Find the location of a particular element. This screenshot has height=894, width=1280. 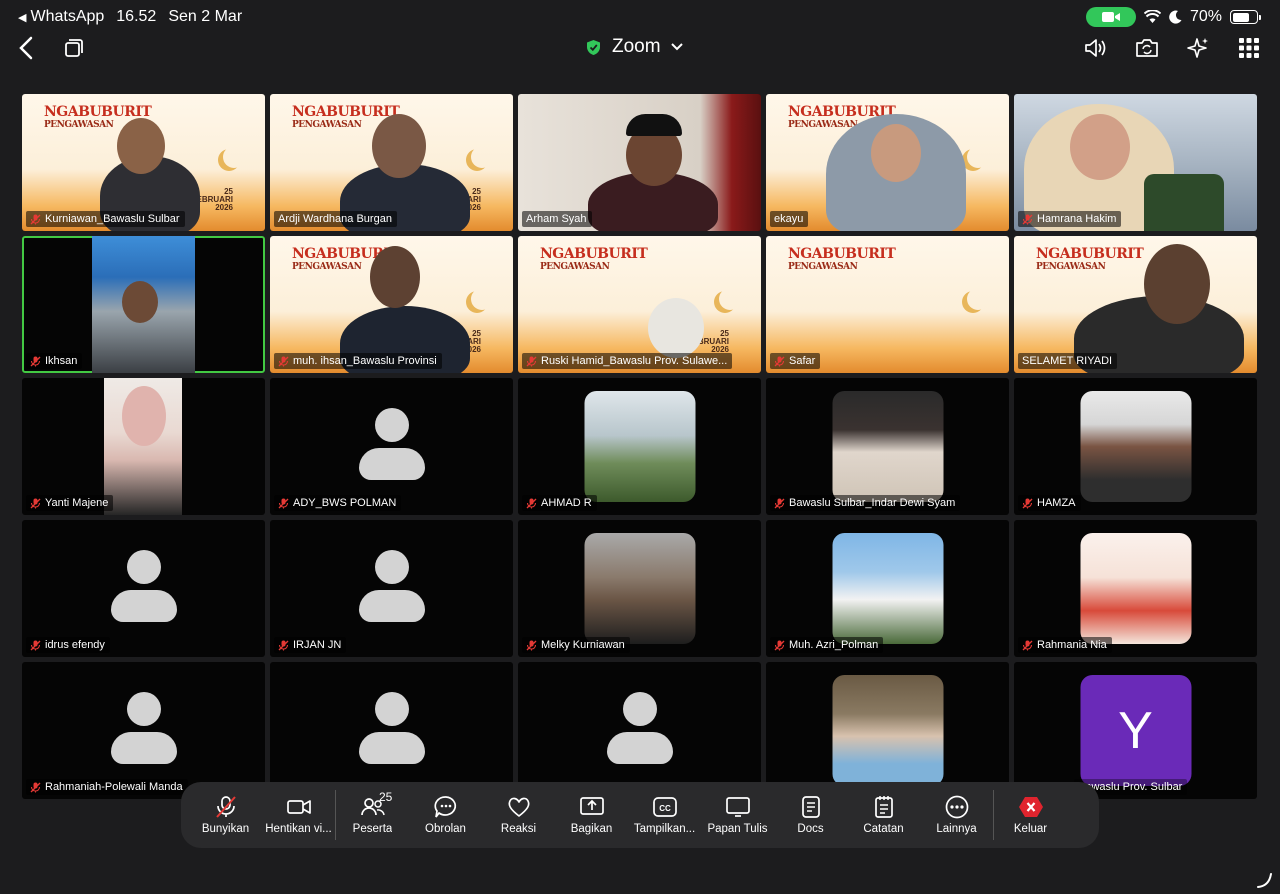

status-date: Sen 2 Mar is located at coordinates (205, 16).